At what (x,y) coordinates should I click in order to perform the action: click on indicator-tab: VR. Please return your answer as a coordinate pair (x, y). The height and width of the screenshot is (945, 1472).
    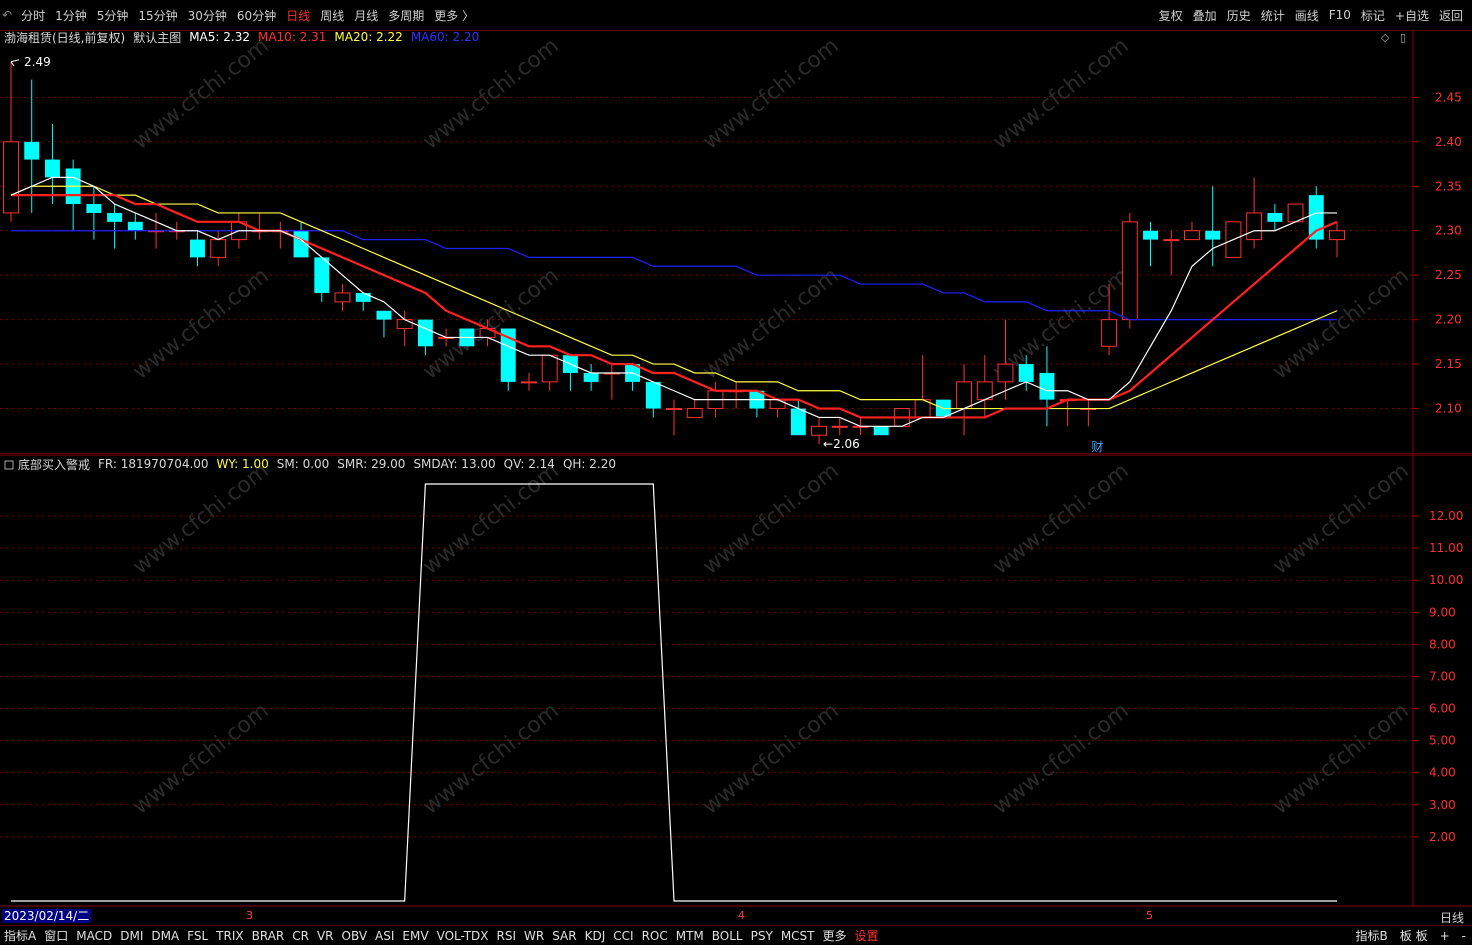
    Looking at the image, I should click on (325, 936).